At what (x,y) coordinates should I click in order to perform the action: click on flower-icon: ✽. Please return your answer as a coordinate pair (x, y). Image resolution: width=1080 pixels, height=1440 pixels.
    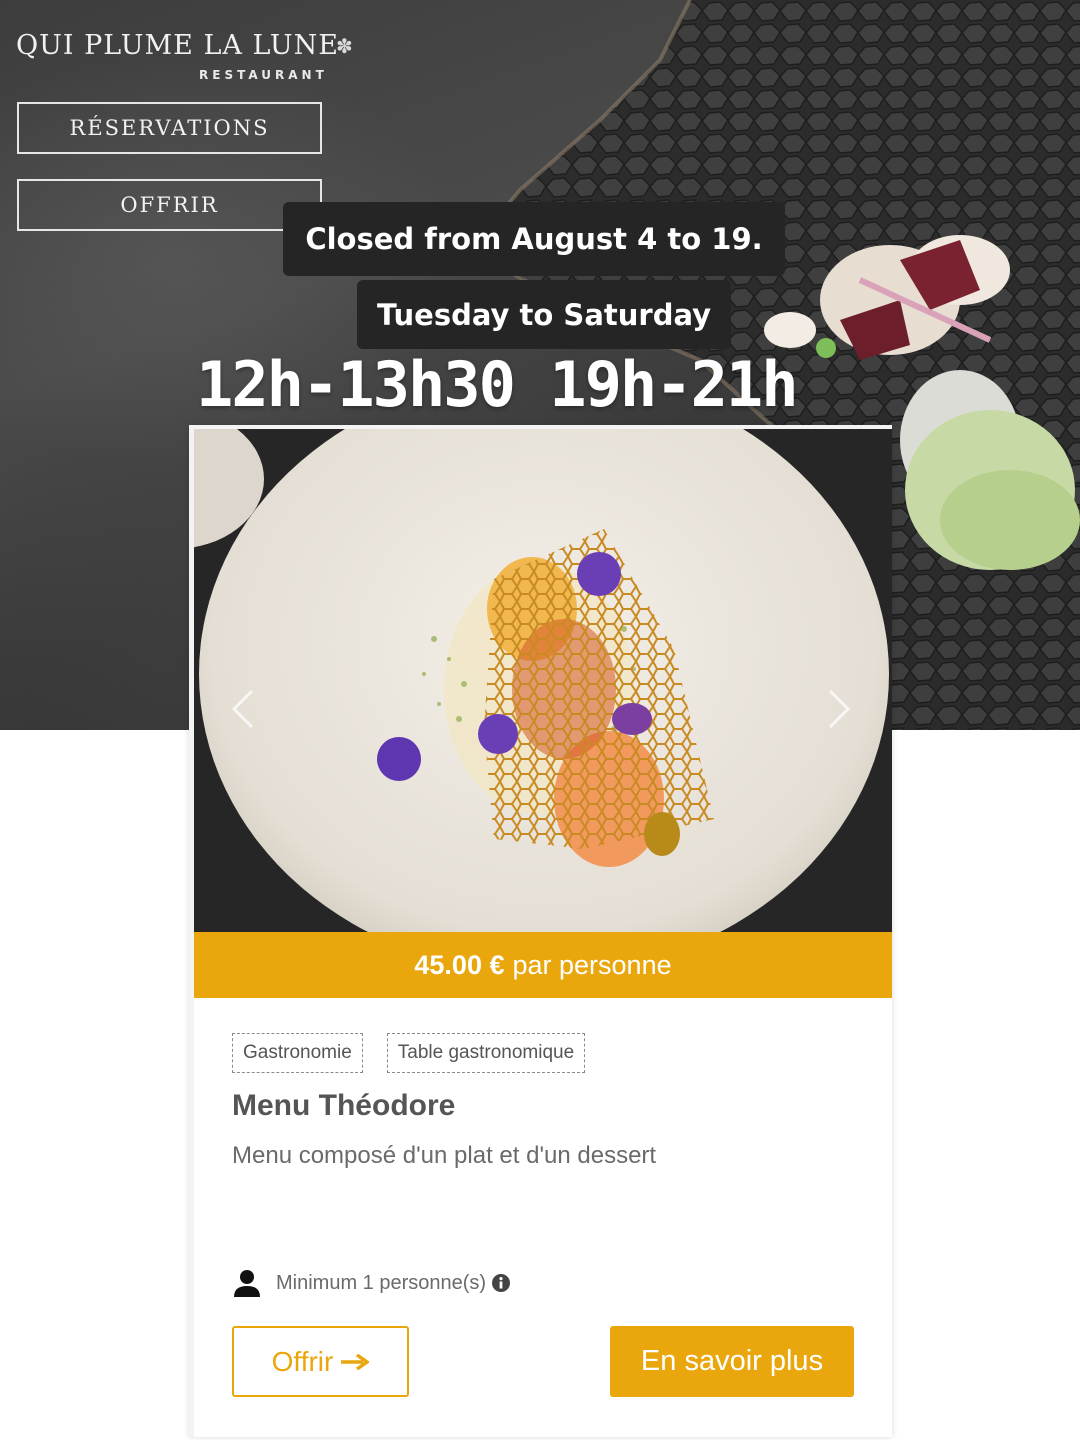
    Looking at the image, I should click on (344, 47).